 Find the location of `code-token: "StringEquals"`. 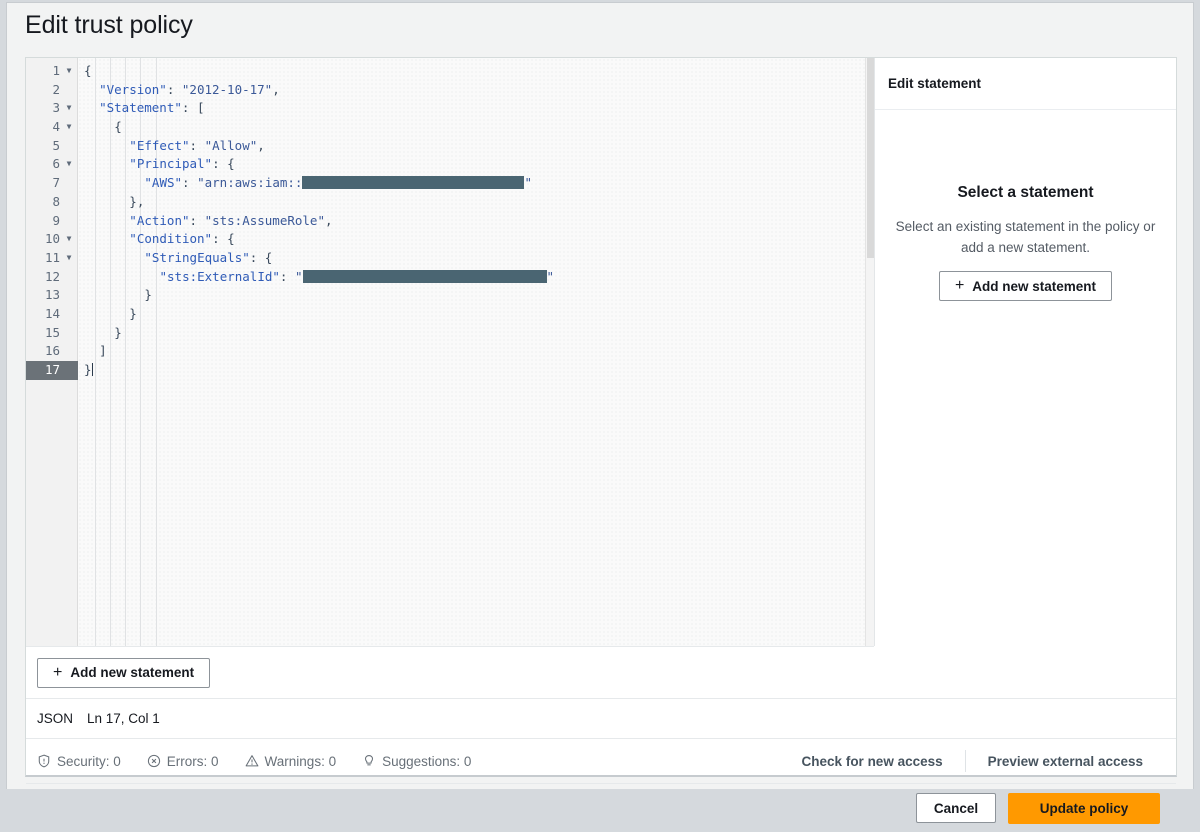

code-token: "StringEquals" is located at coordinates (197, 257).